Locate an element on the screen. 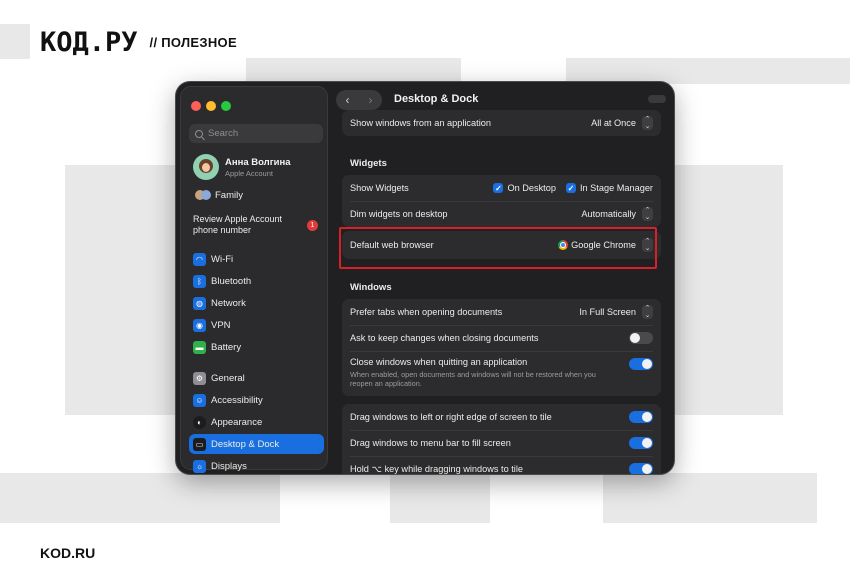 Image resolution: width=850 pixels, height=582 pixels. review-account-notice: Review Apple Account phone number is located at coordinates (248, 225).